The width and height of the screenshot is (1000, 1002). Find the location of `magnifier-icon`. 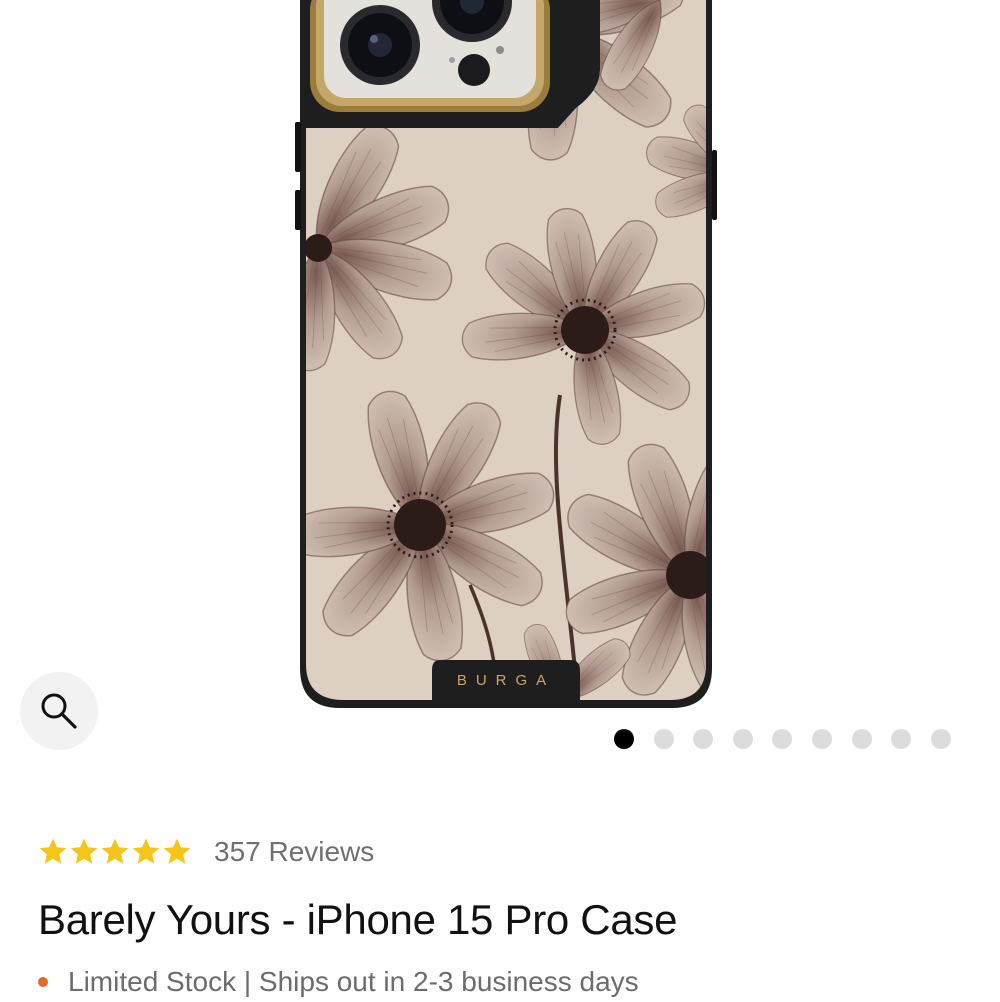

magnifier-icon is located at coordinates (59, 711).